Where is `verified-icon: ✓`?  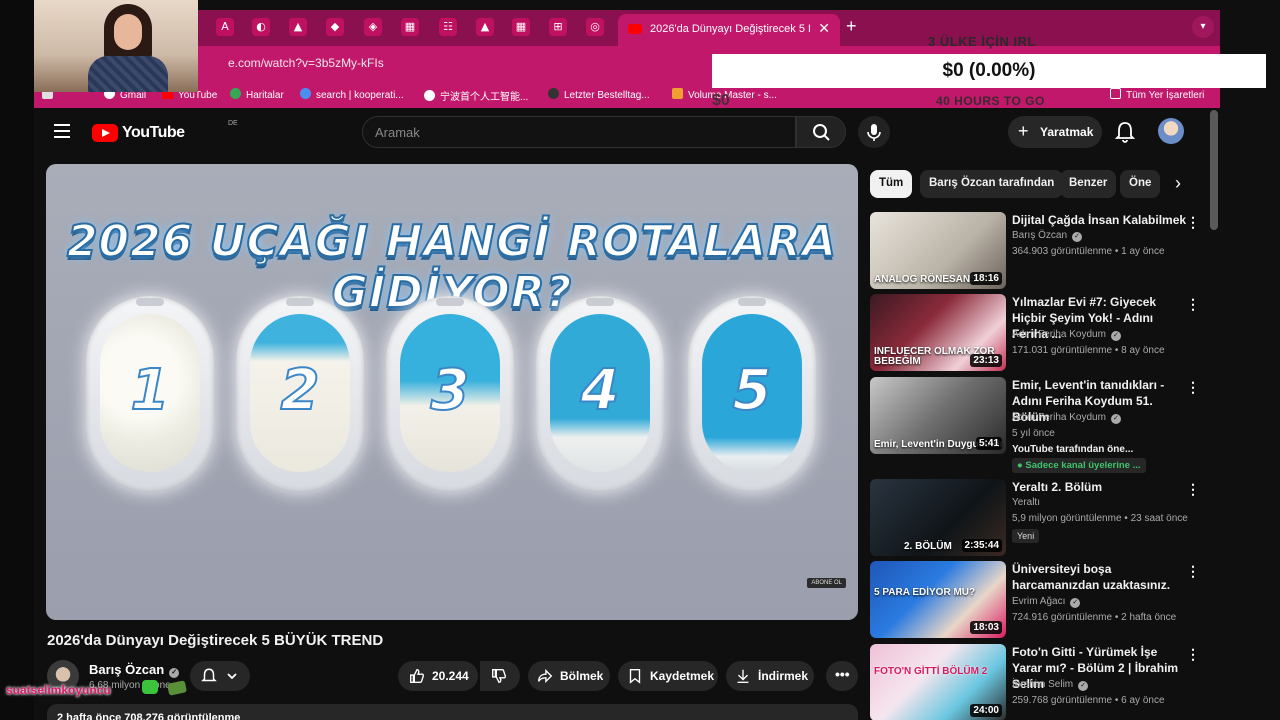
verified-icon: ✓ is located at coordinates (1075, 603).